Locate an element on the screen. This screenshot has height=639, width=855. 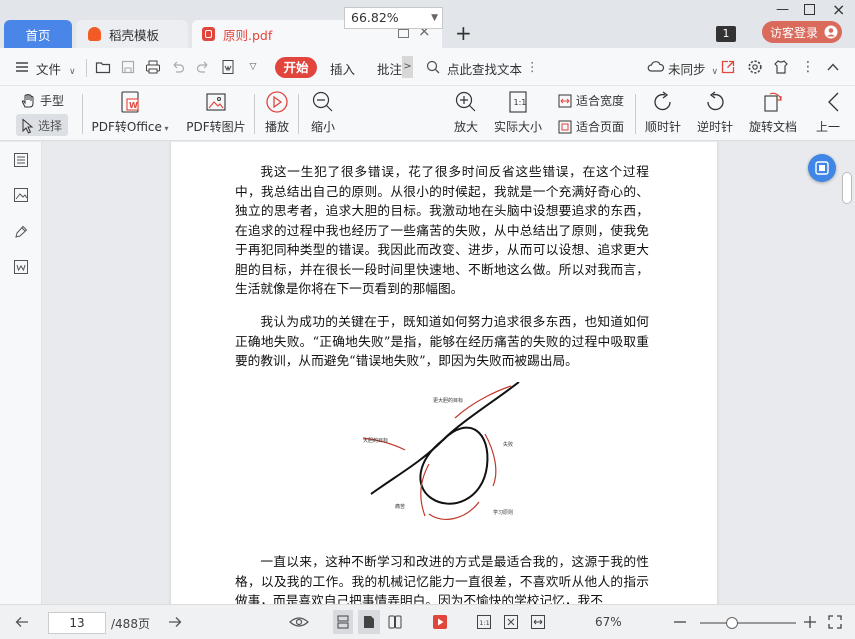
chevron-down-icon: ∨ is located at coordinates (715, 72).